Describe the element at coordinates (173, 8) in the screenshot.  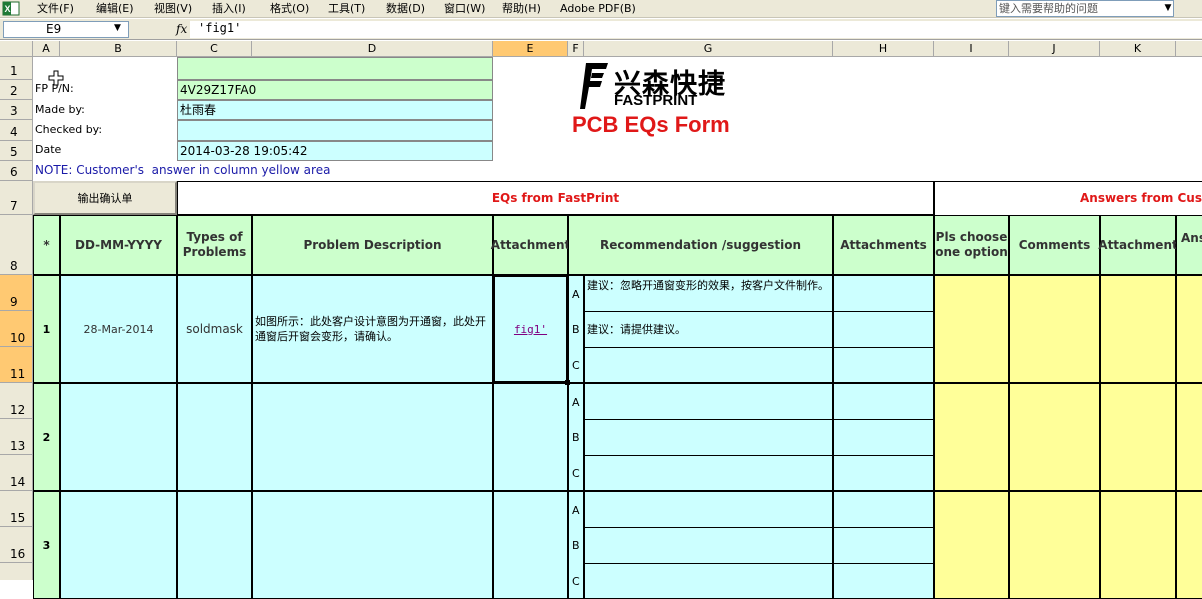
I see `menu-view: 视图(V)` at that location.